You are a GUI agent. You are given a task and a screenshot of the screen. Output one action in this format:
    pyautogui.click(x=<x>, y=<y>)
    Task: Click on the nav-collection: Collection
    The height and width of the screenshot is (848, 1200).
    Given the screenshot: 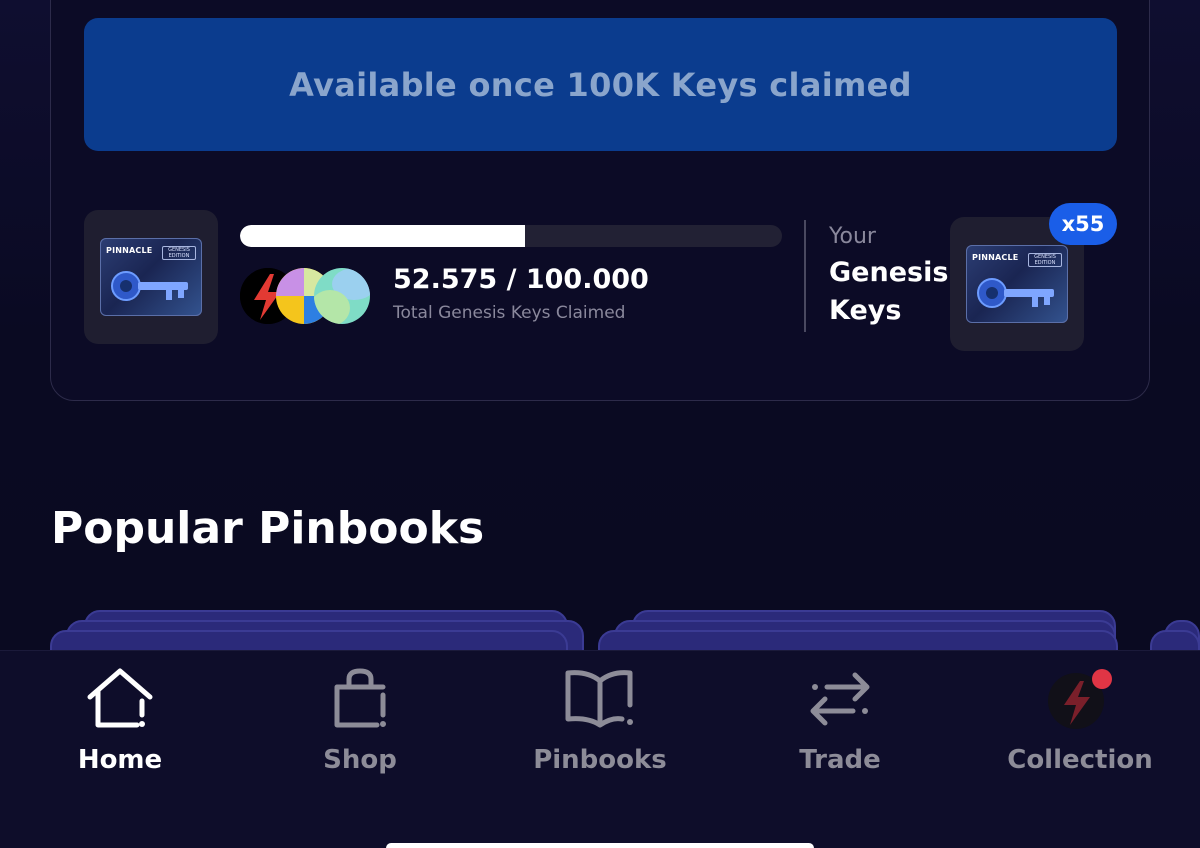 What is the action you would take?
    pyautogui.click(x=1080, y=721)
    